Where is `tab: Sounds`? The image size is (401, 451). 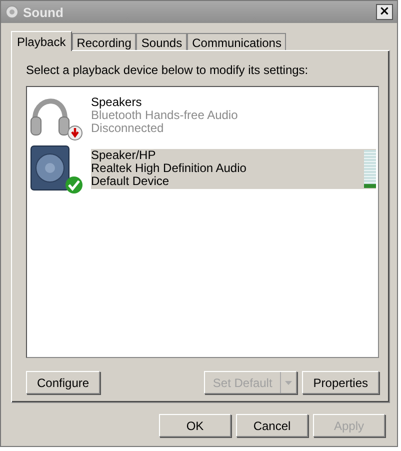 tab: Sounds is located at coordinates (162, 41).